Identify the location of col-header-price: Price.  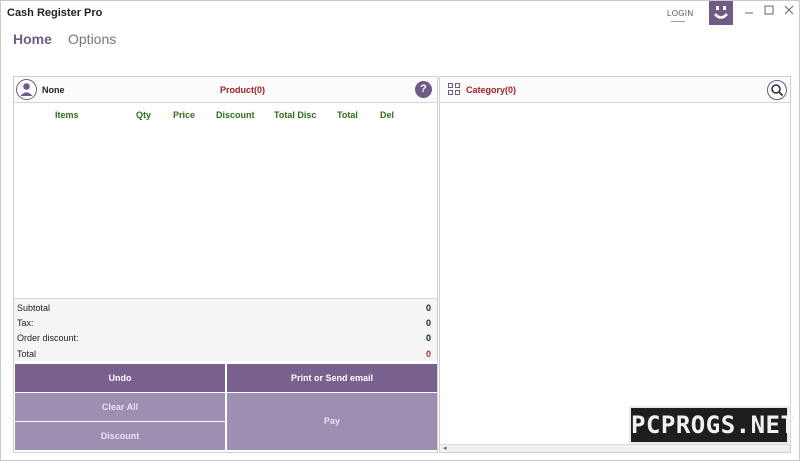
(184, 115).